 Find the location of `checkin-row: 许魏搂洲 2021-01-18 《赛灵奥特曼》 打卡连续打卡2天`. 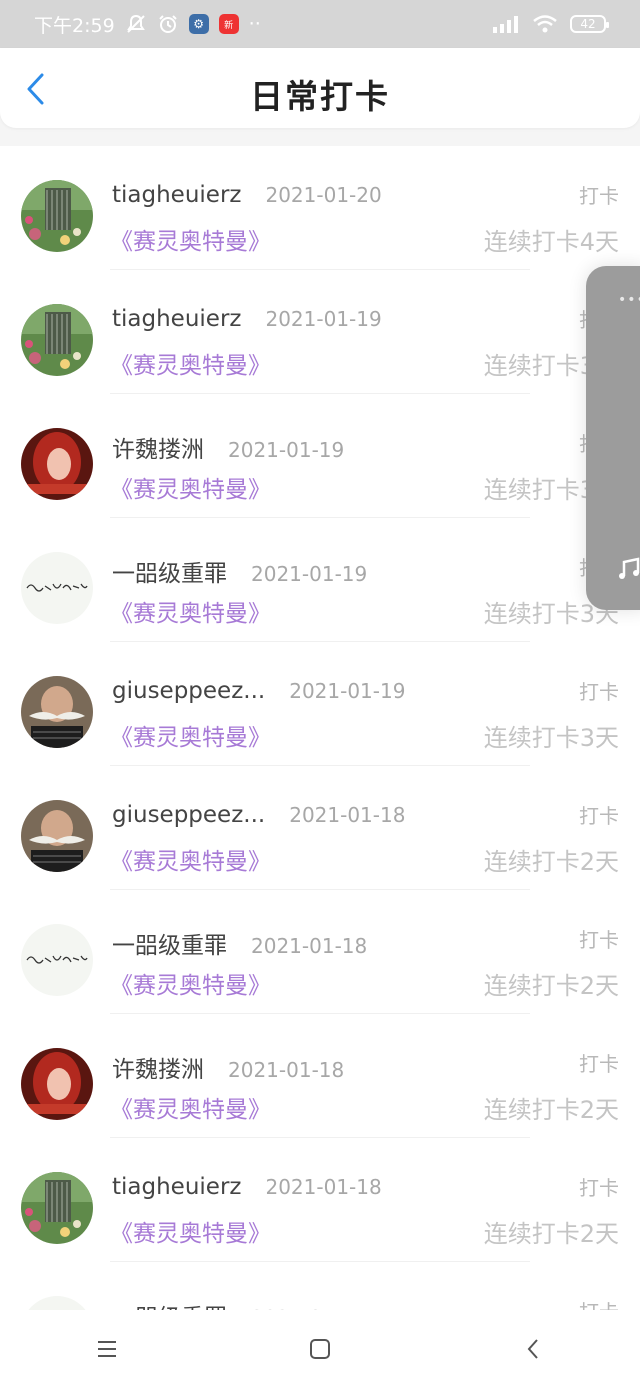

checkin-row: 许魏搂洲 2021-01-18 《赛灵奥特曼》 打卡连续打卡2天 is located at coordinates (320, 1076).